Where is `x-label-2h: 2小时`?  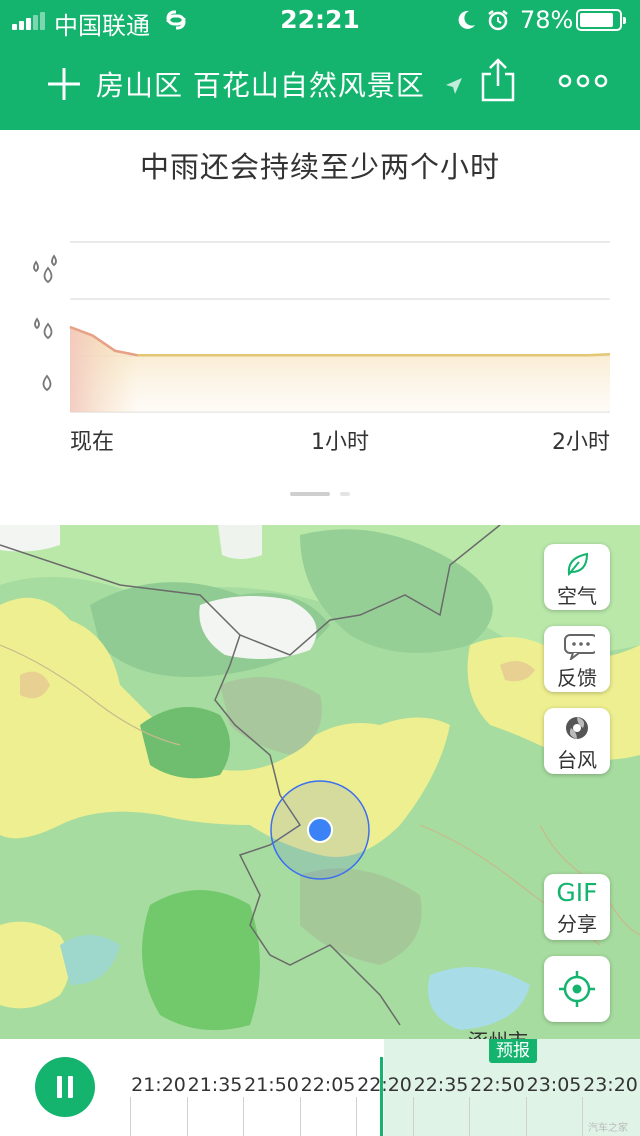 x-label-2h: 2小时 is located at coordinates (581, 442).